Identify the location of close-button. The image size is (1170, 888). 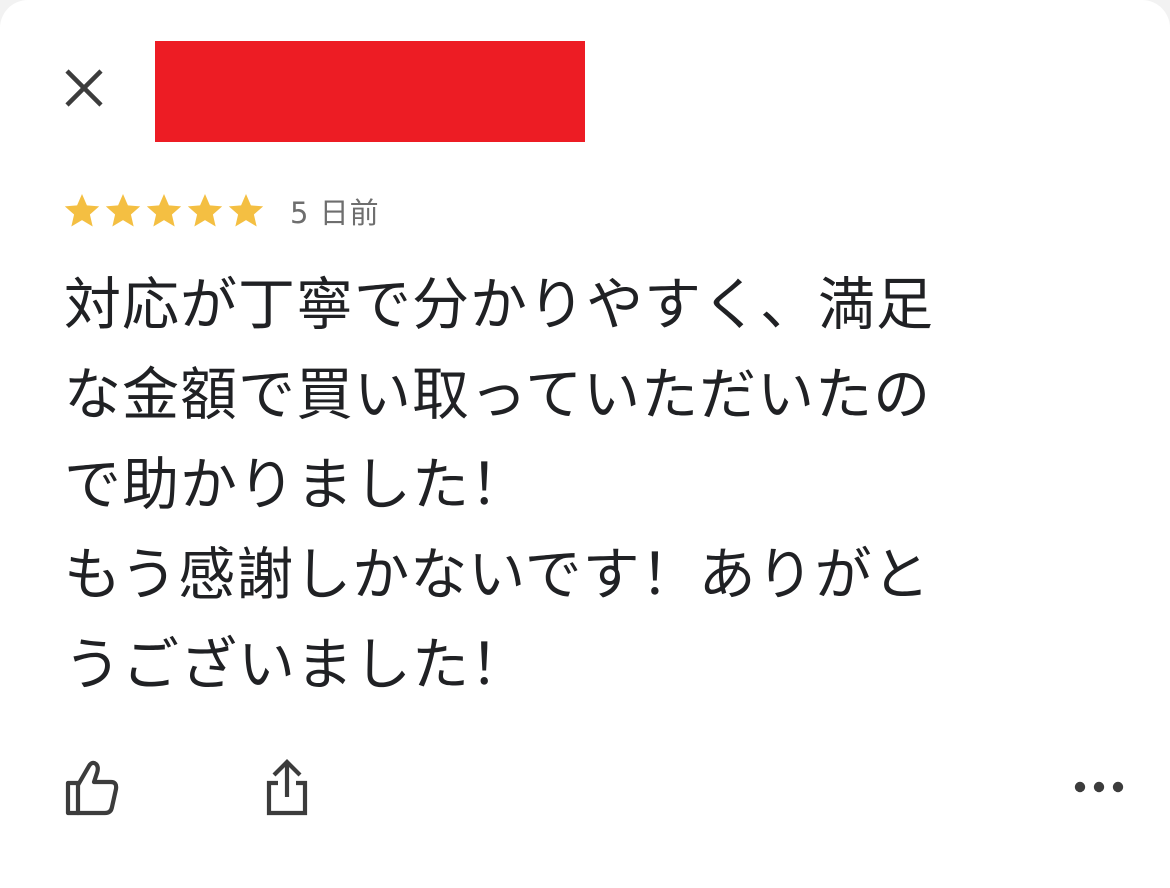
(84, 88).